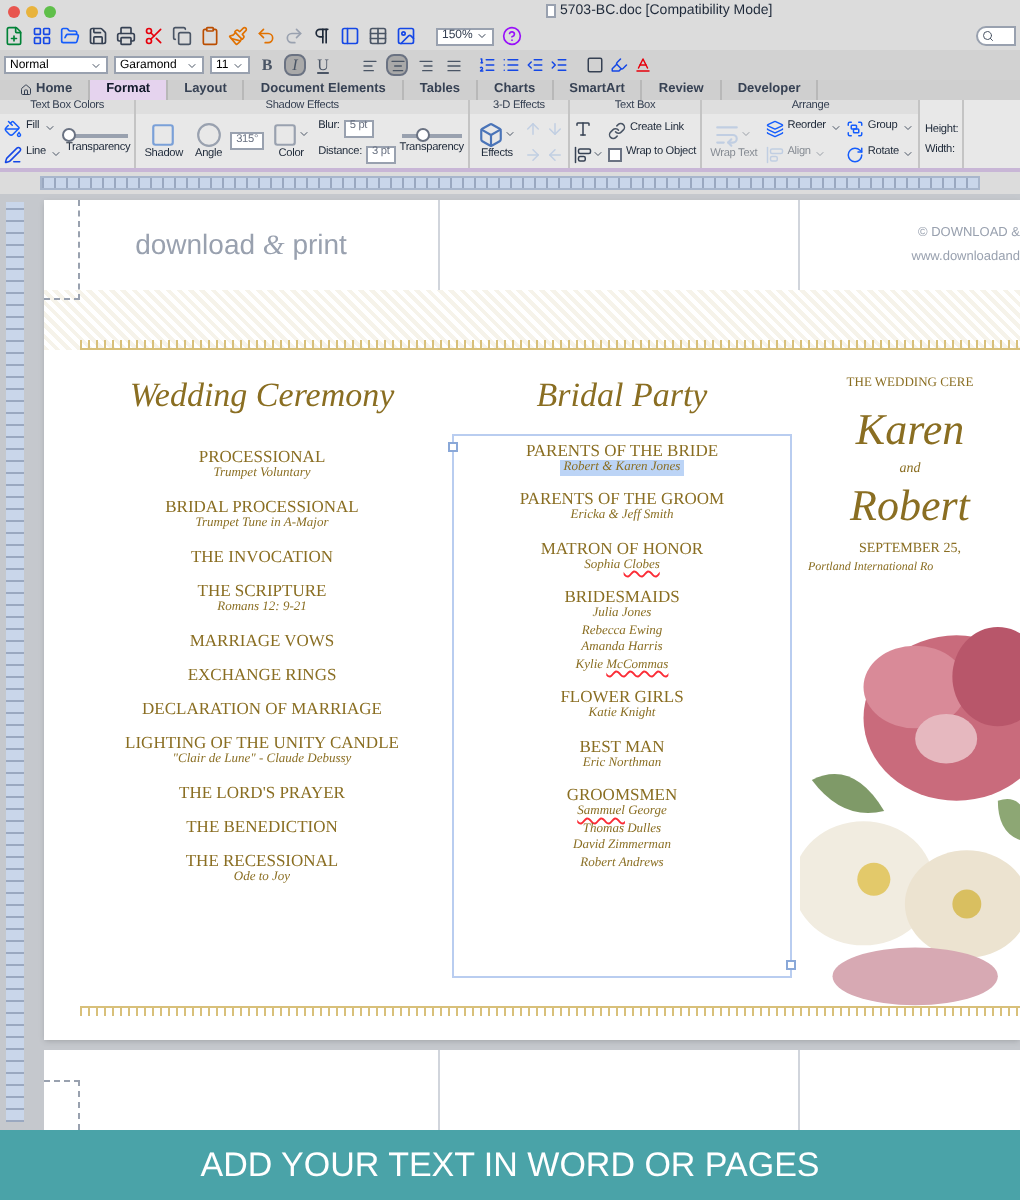 This screenshot has width=1020, height=1200. I want to click on program-heading: THE INVOCATION, so click(262, 555).